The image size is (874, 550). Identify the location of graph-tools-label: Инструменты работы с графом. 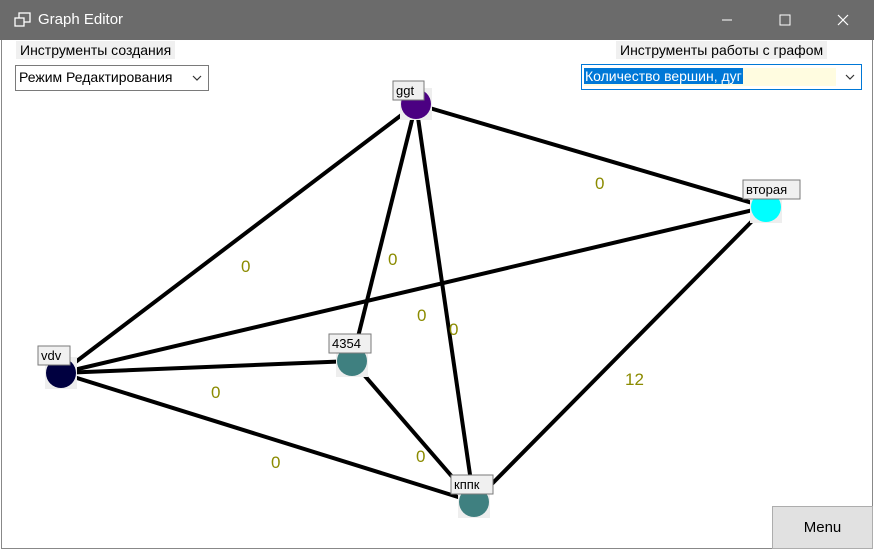
(722, 50).